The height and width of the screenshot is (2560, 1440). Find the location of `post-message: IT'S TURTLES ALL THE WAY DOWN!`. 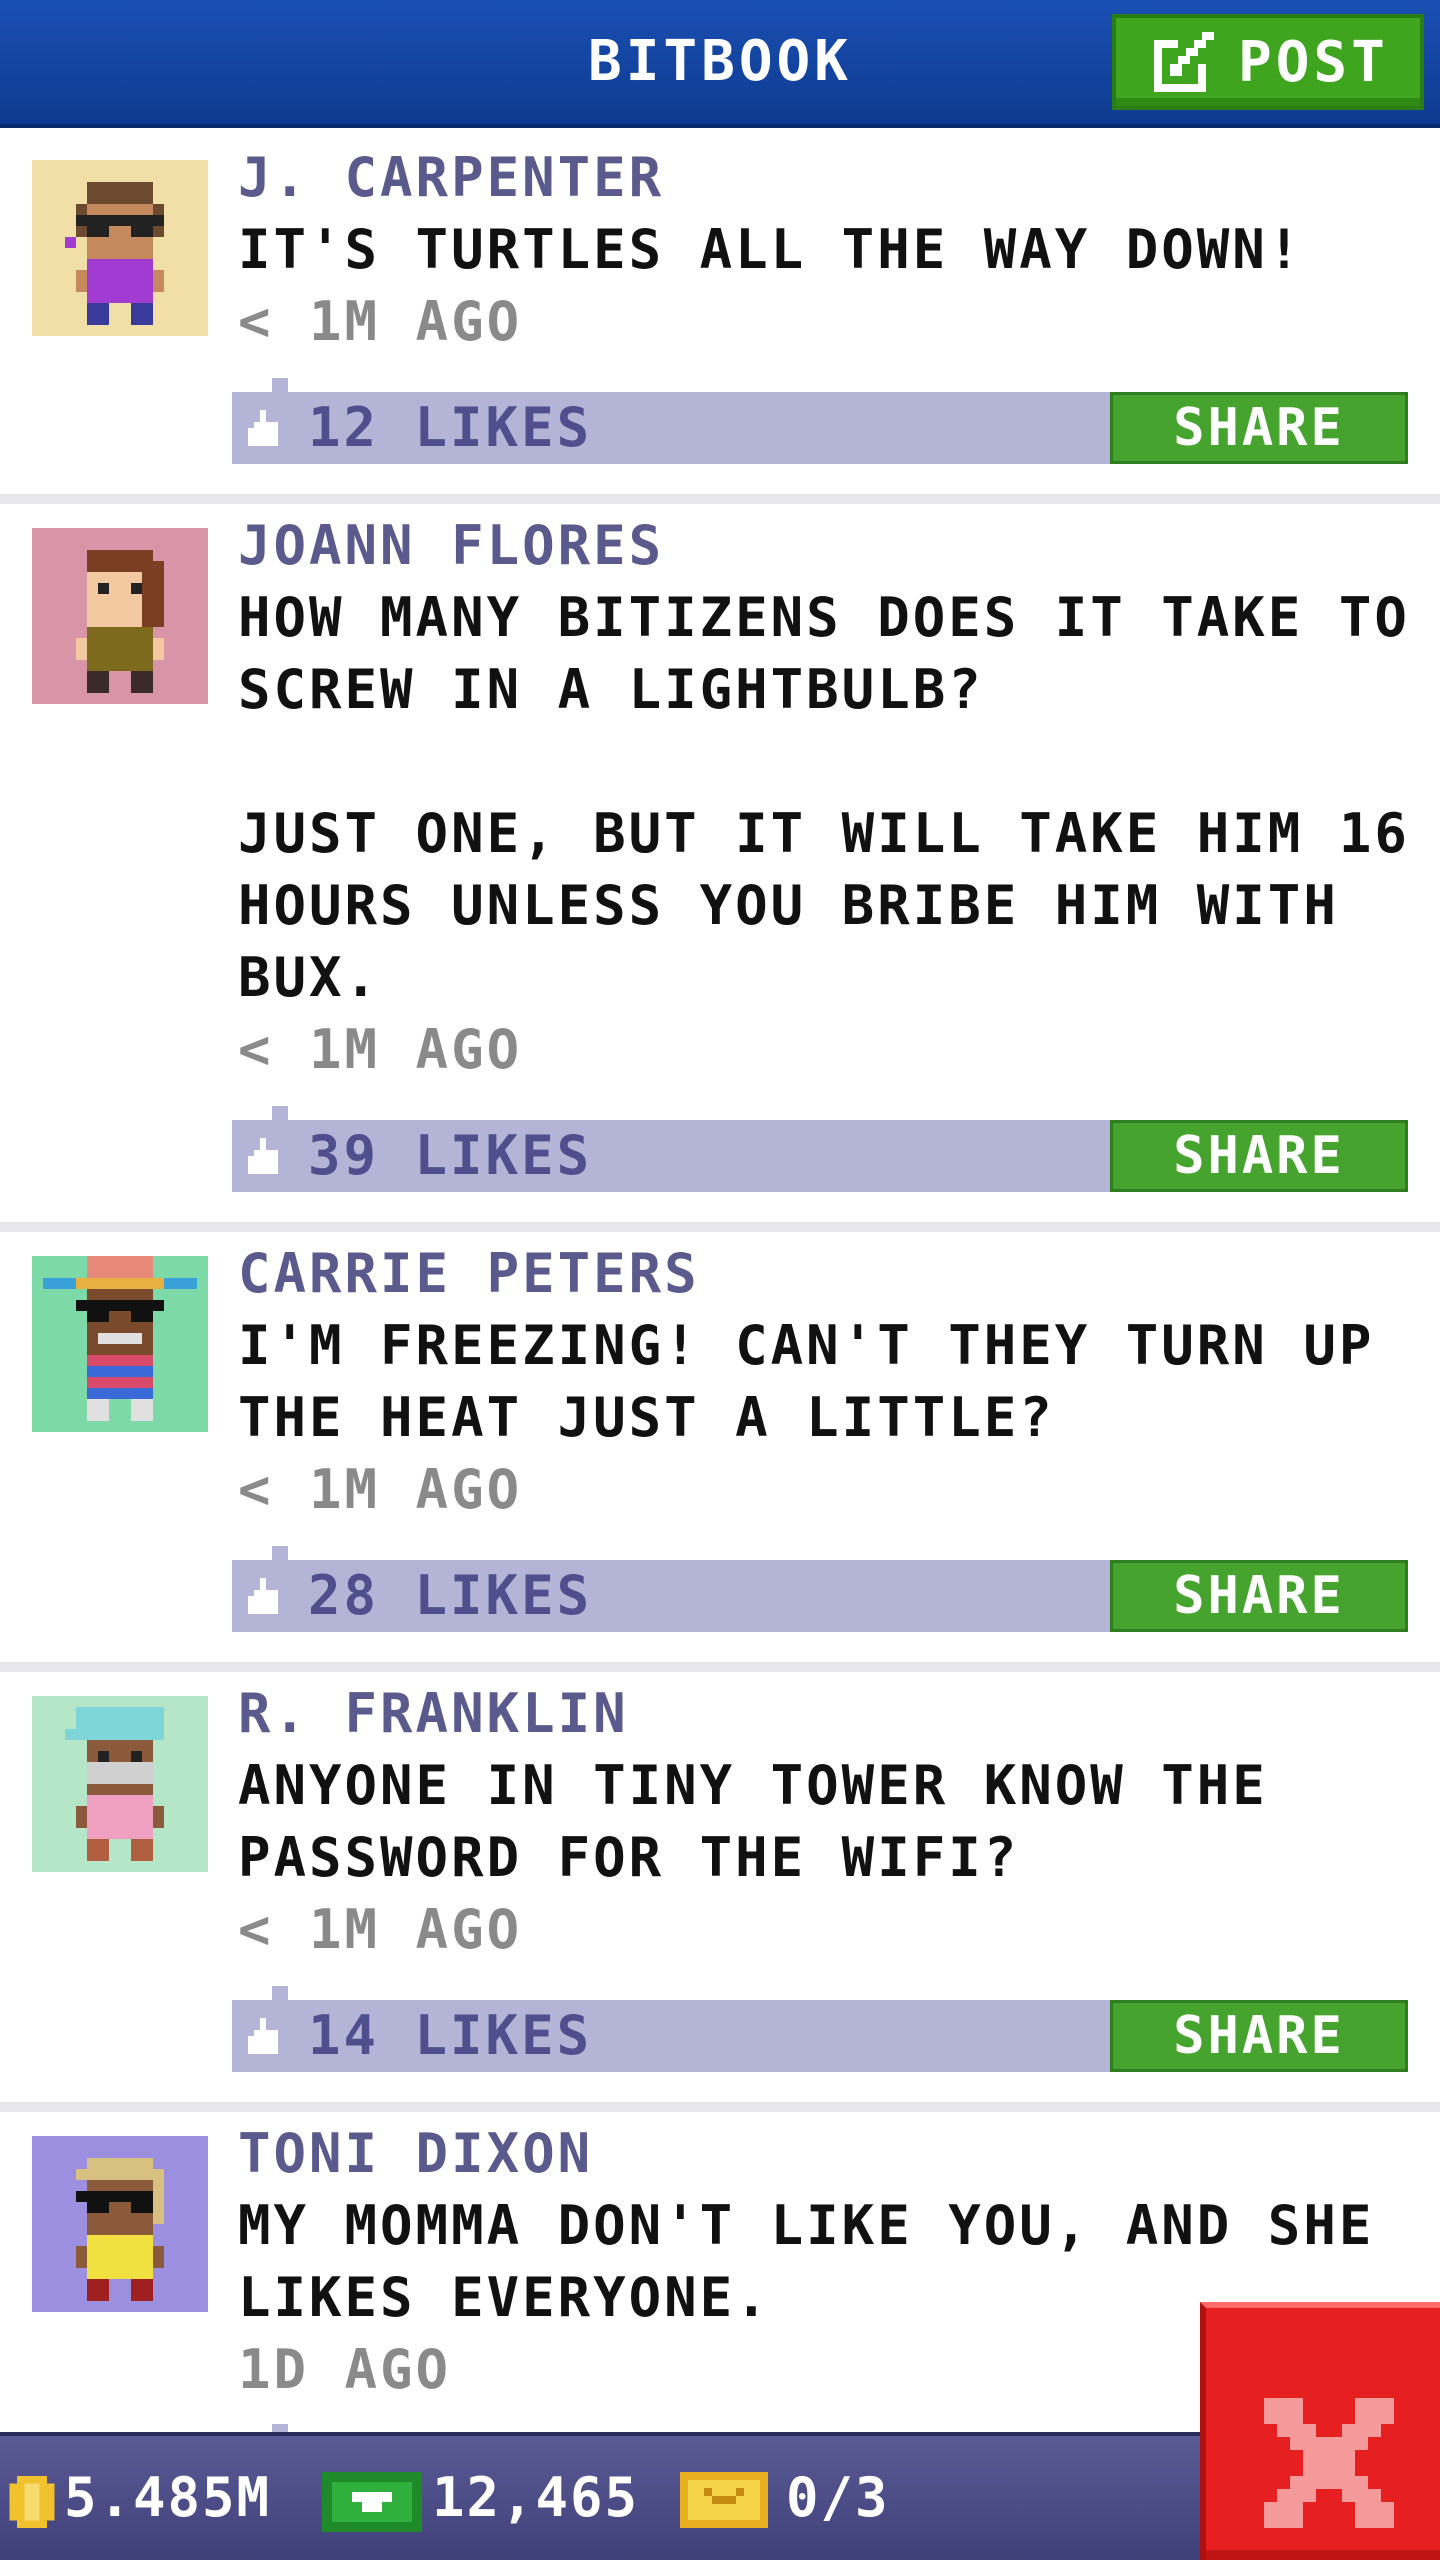

post-message: IT'S TURTLES ALL THE WAY DOWN! is located at coordinates (771, 249).